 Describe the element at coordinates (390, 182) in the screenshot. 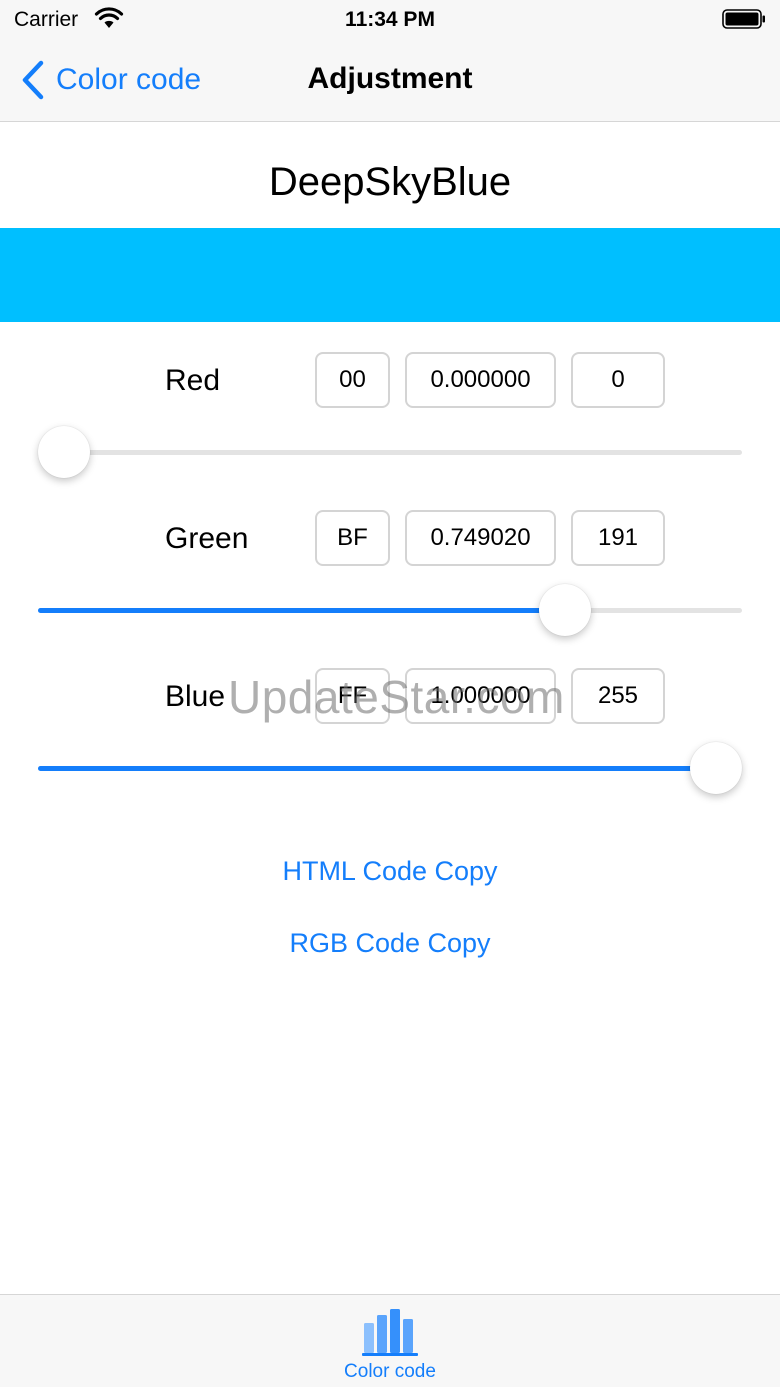

I see `color-name: DeepSkyBlue` at that location.